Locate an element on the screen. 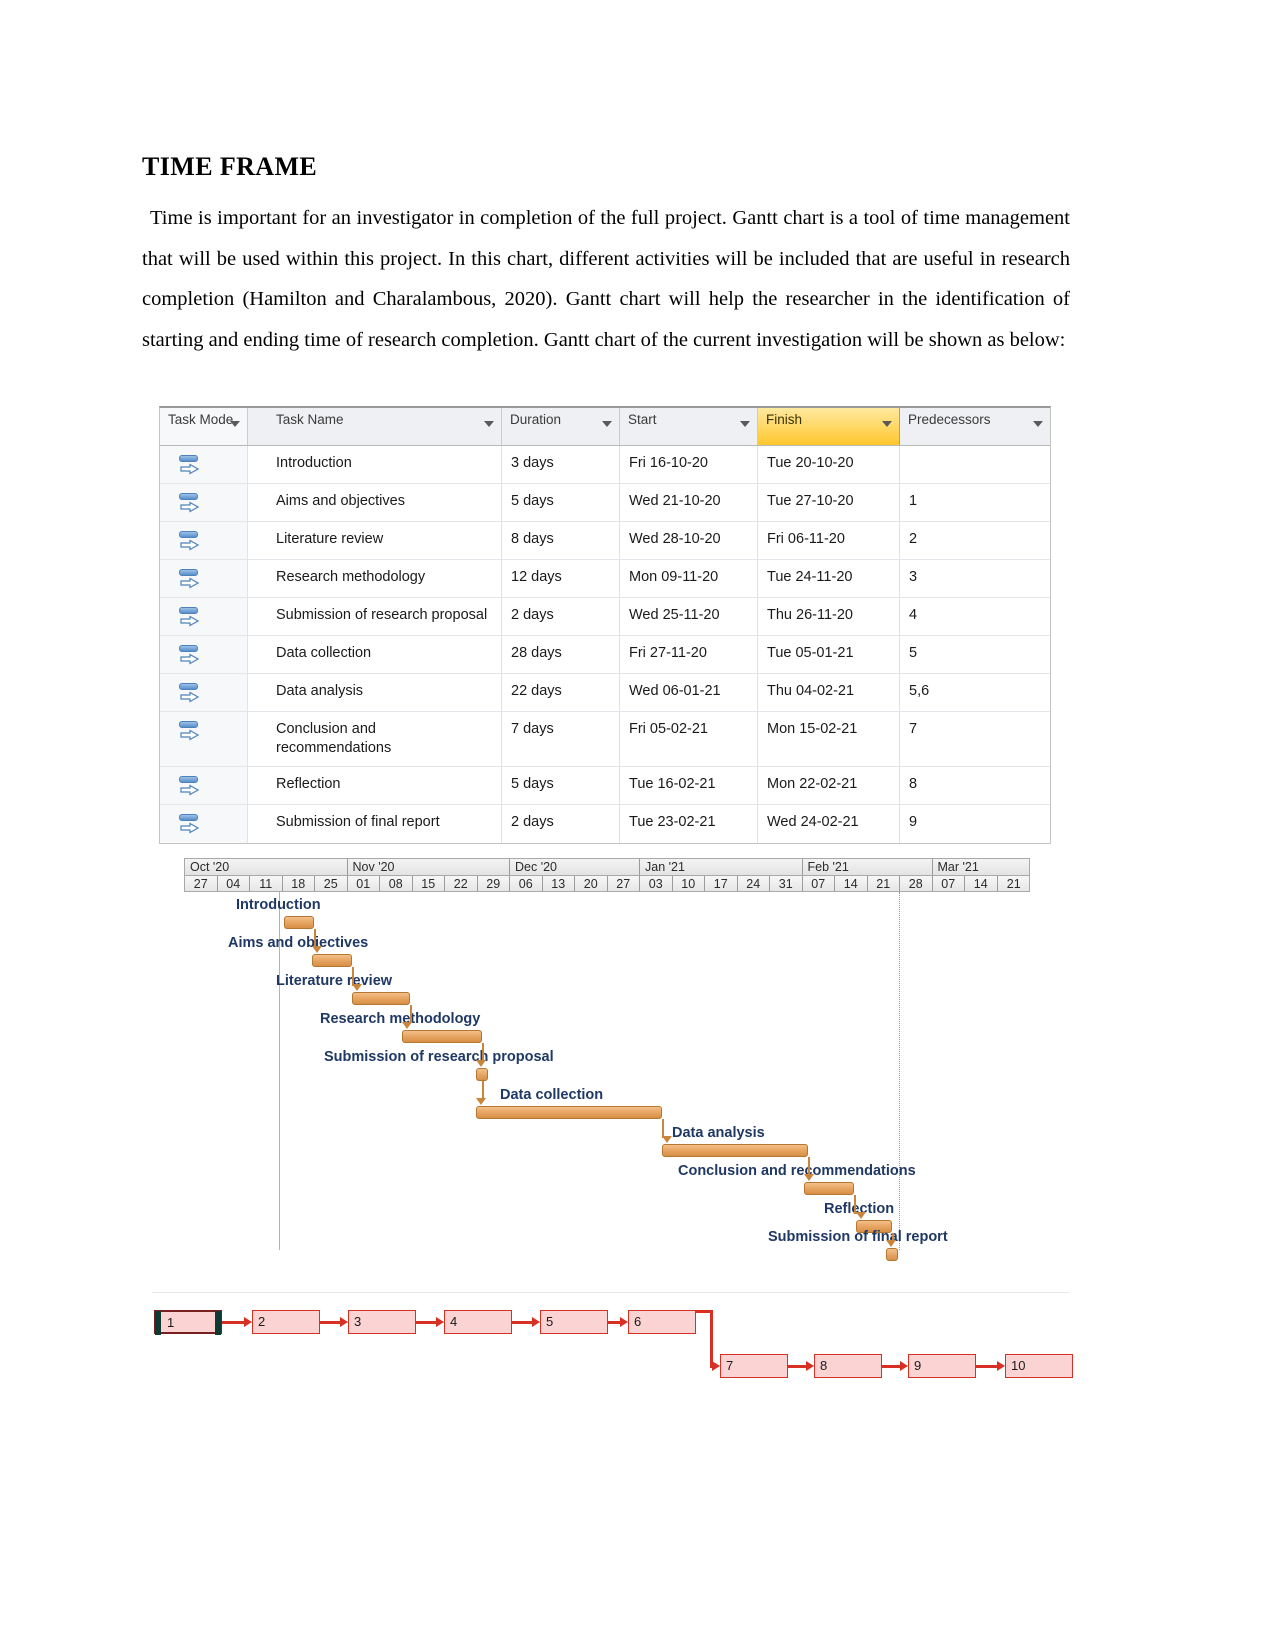 This screenshot has width=1275, height=1650. cell-predecessors: 4 is located at coordinates (975, 616).